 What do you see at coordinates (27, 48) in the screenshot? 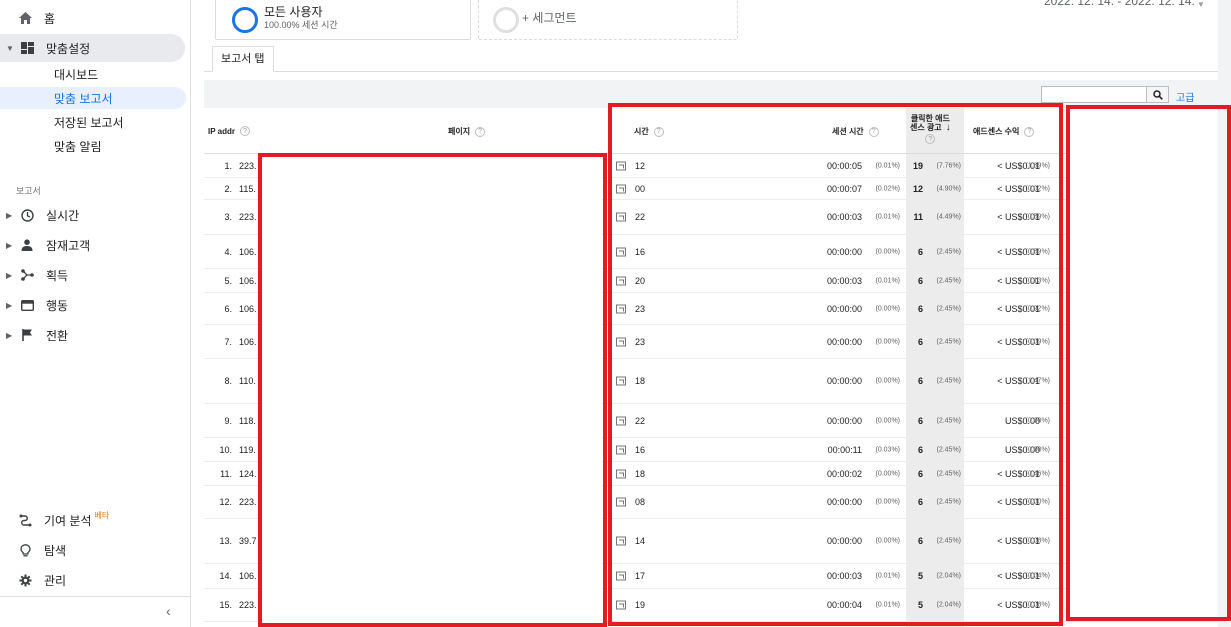
I see `dashboard-grid-icon` at bounding box center [27, 48].